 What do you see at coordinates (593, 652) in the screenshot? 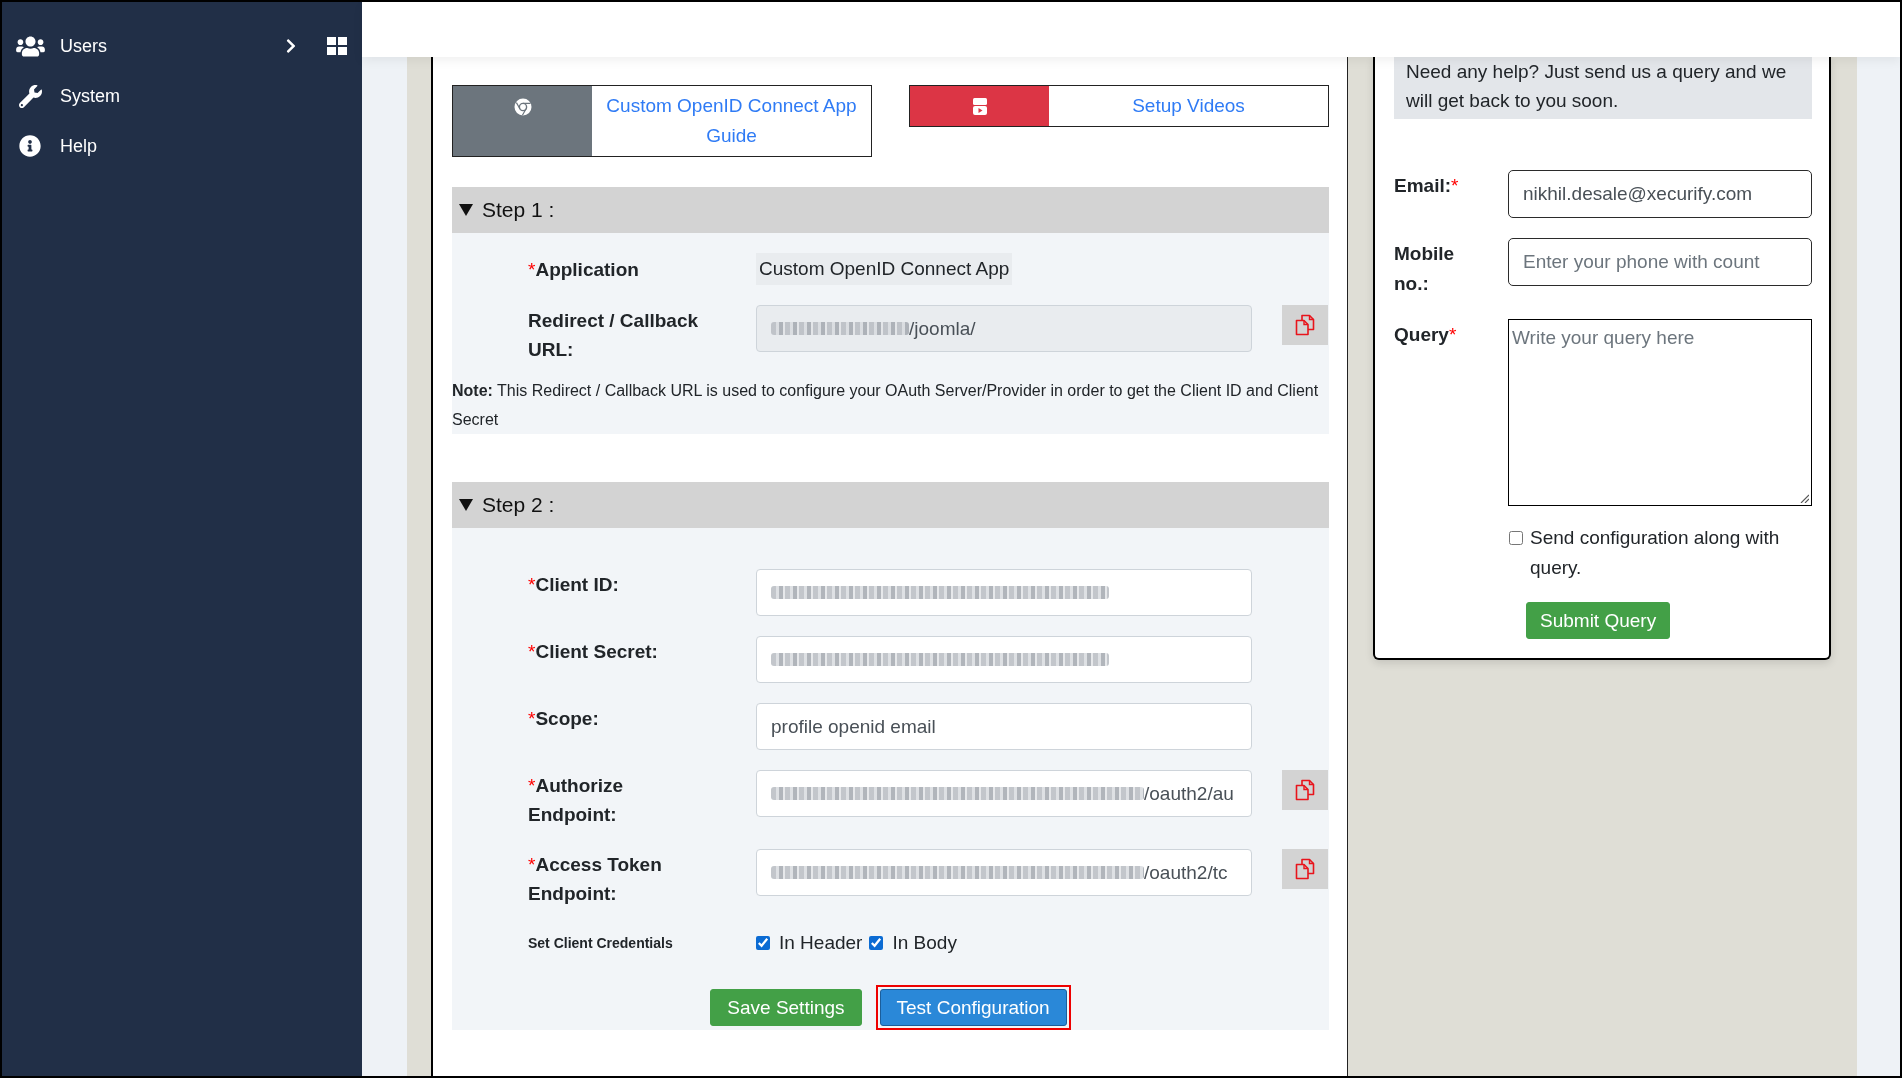
I see `field-label: *Client Secret:` at bounding box center [593, 652].